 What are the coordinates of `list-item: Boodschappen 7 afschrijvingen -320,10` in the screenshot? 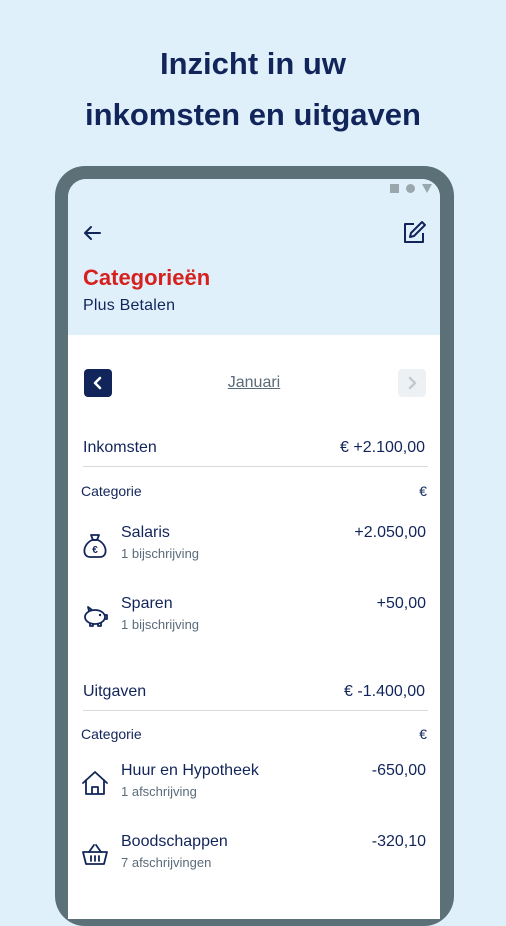 It's located at (254, 863).